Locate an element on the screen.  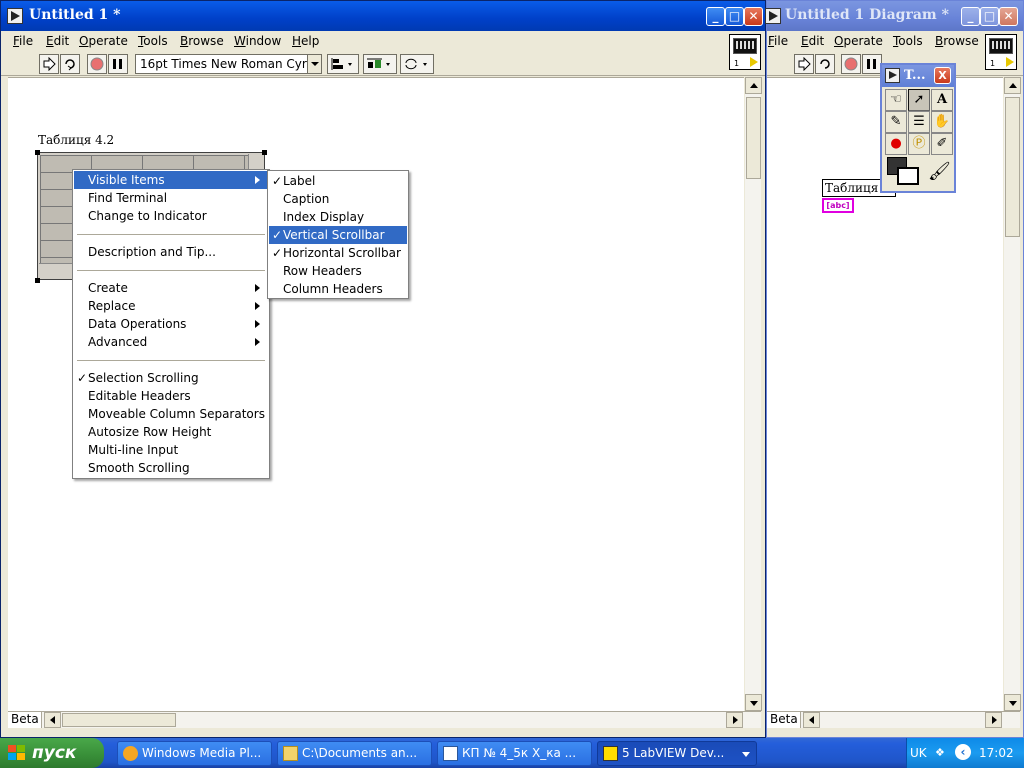
menu-item-visible-items: Visible Items is located at coordinates (171, 180).